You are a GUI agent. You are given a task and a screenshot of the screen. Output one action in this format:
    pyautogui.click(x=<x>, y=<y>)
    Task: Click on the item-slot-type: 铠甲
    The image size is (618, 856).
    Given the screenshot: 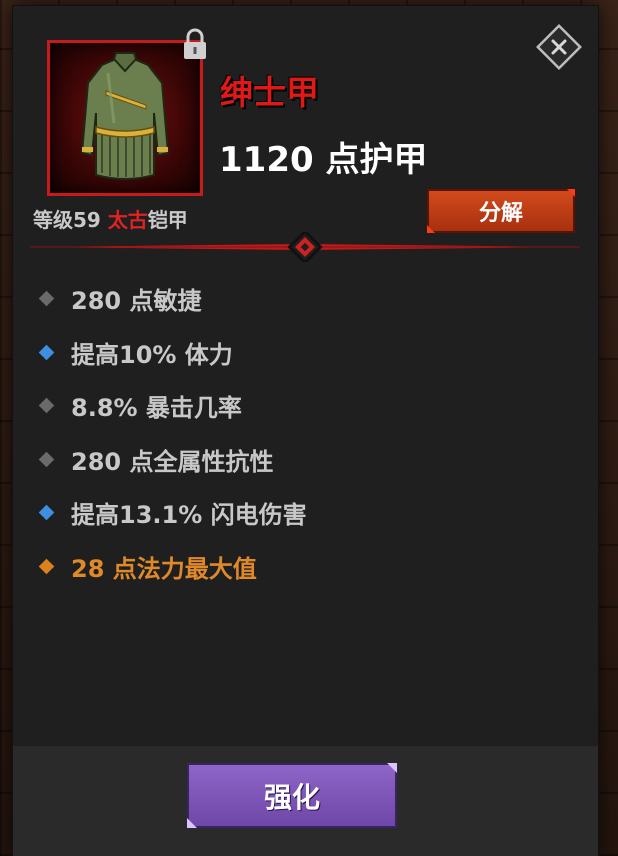 What is the action you would take?
    pyautogui.click(x=167, y=220)
    